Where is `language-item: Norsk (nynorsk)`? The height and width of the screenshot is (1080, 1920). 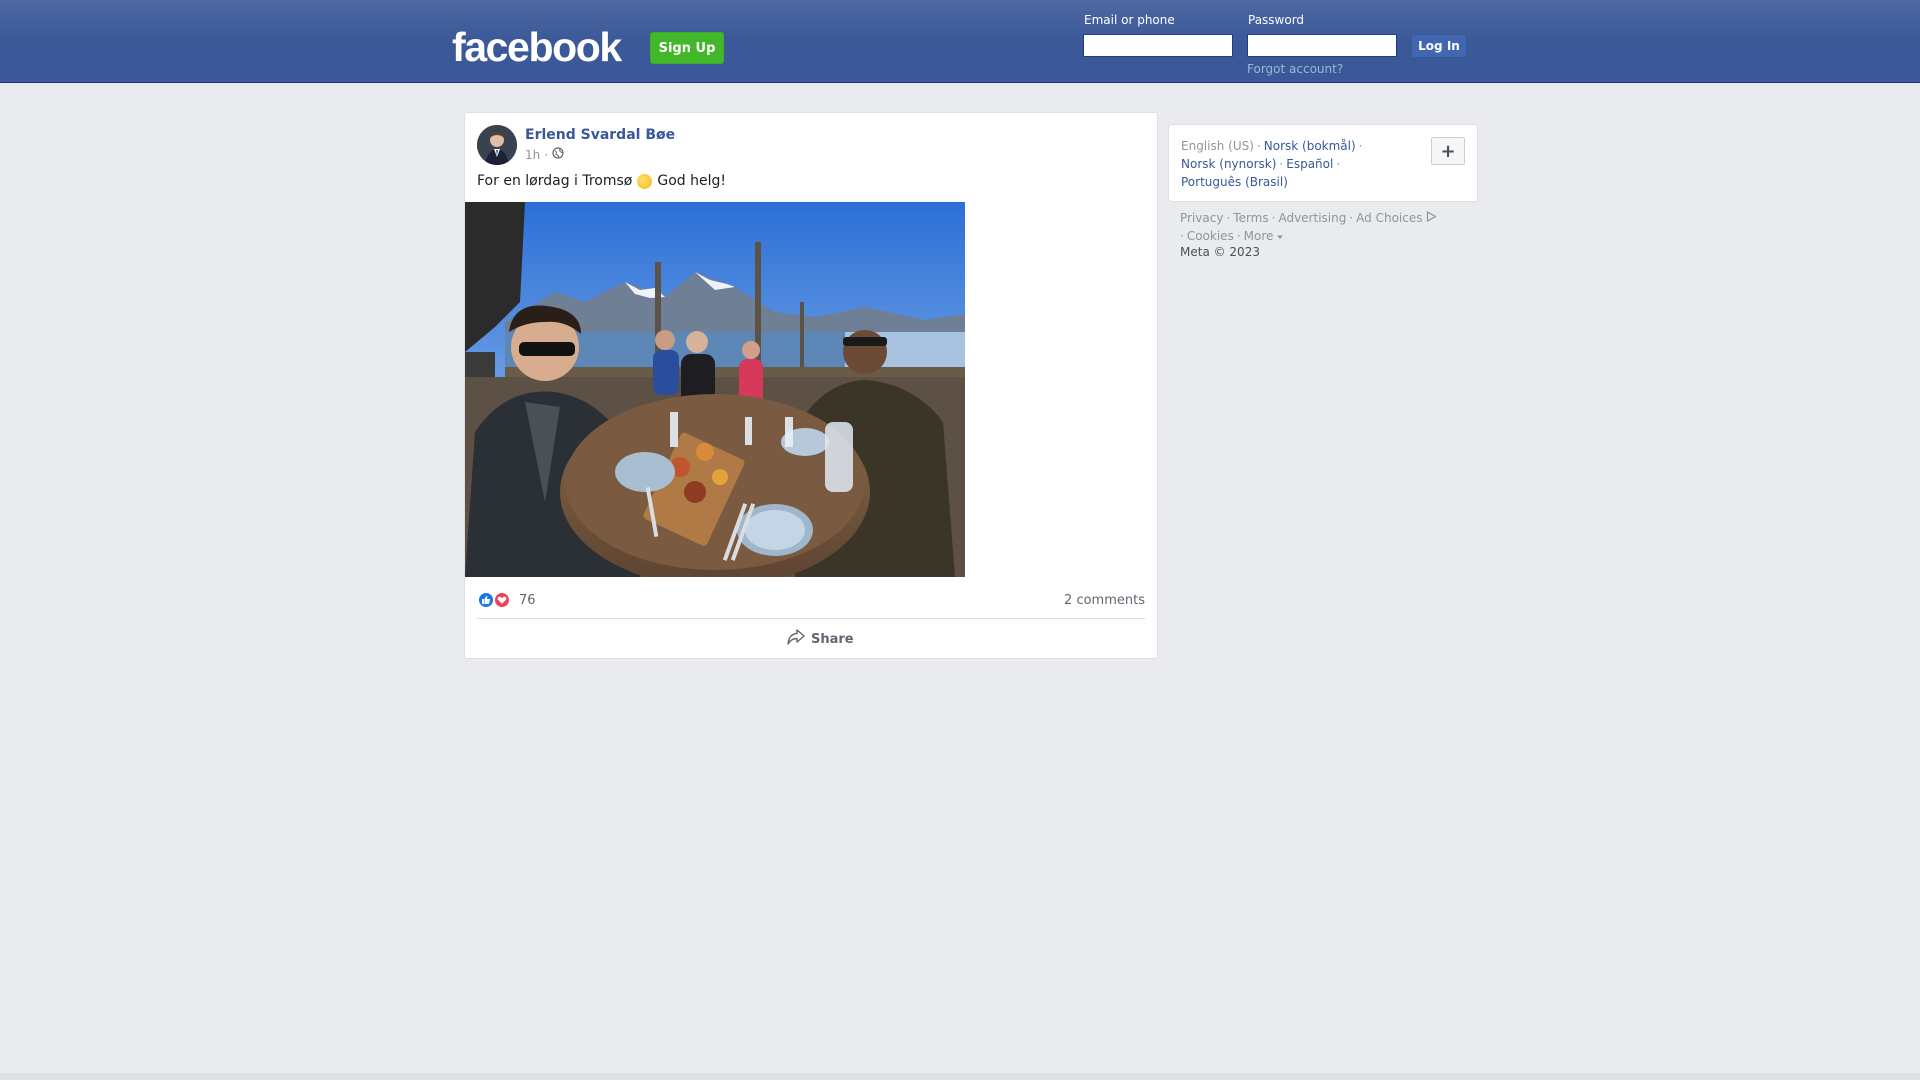 language-item: Norsk (nynorsk) is located at coordinates (1228, 164).